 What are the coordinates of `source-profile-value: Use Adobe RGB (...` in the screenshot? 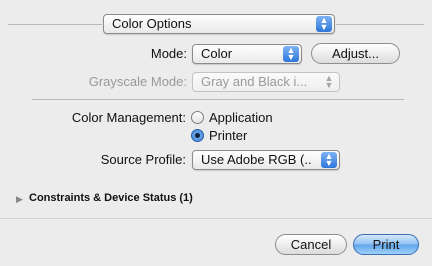 It's located at (256, 159).